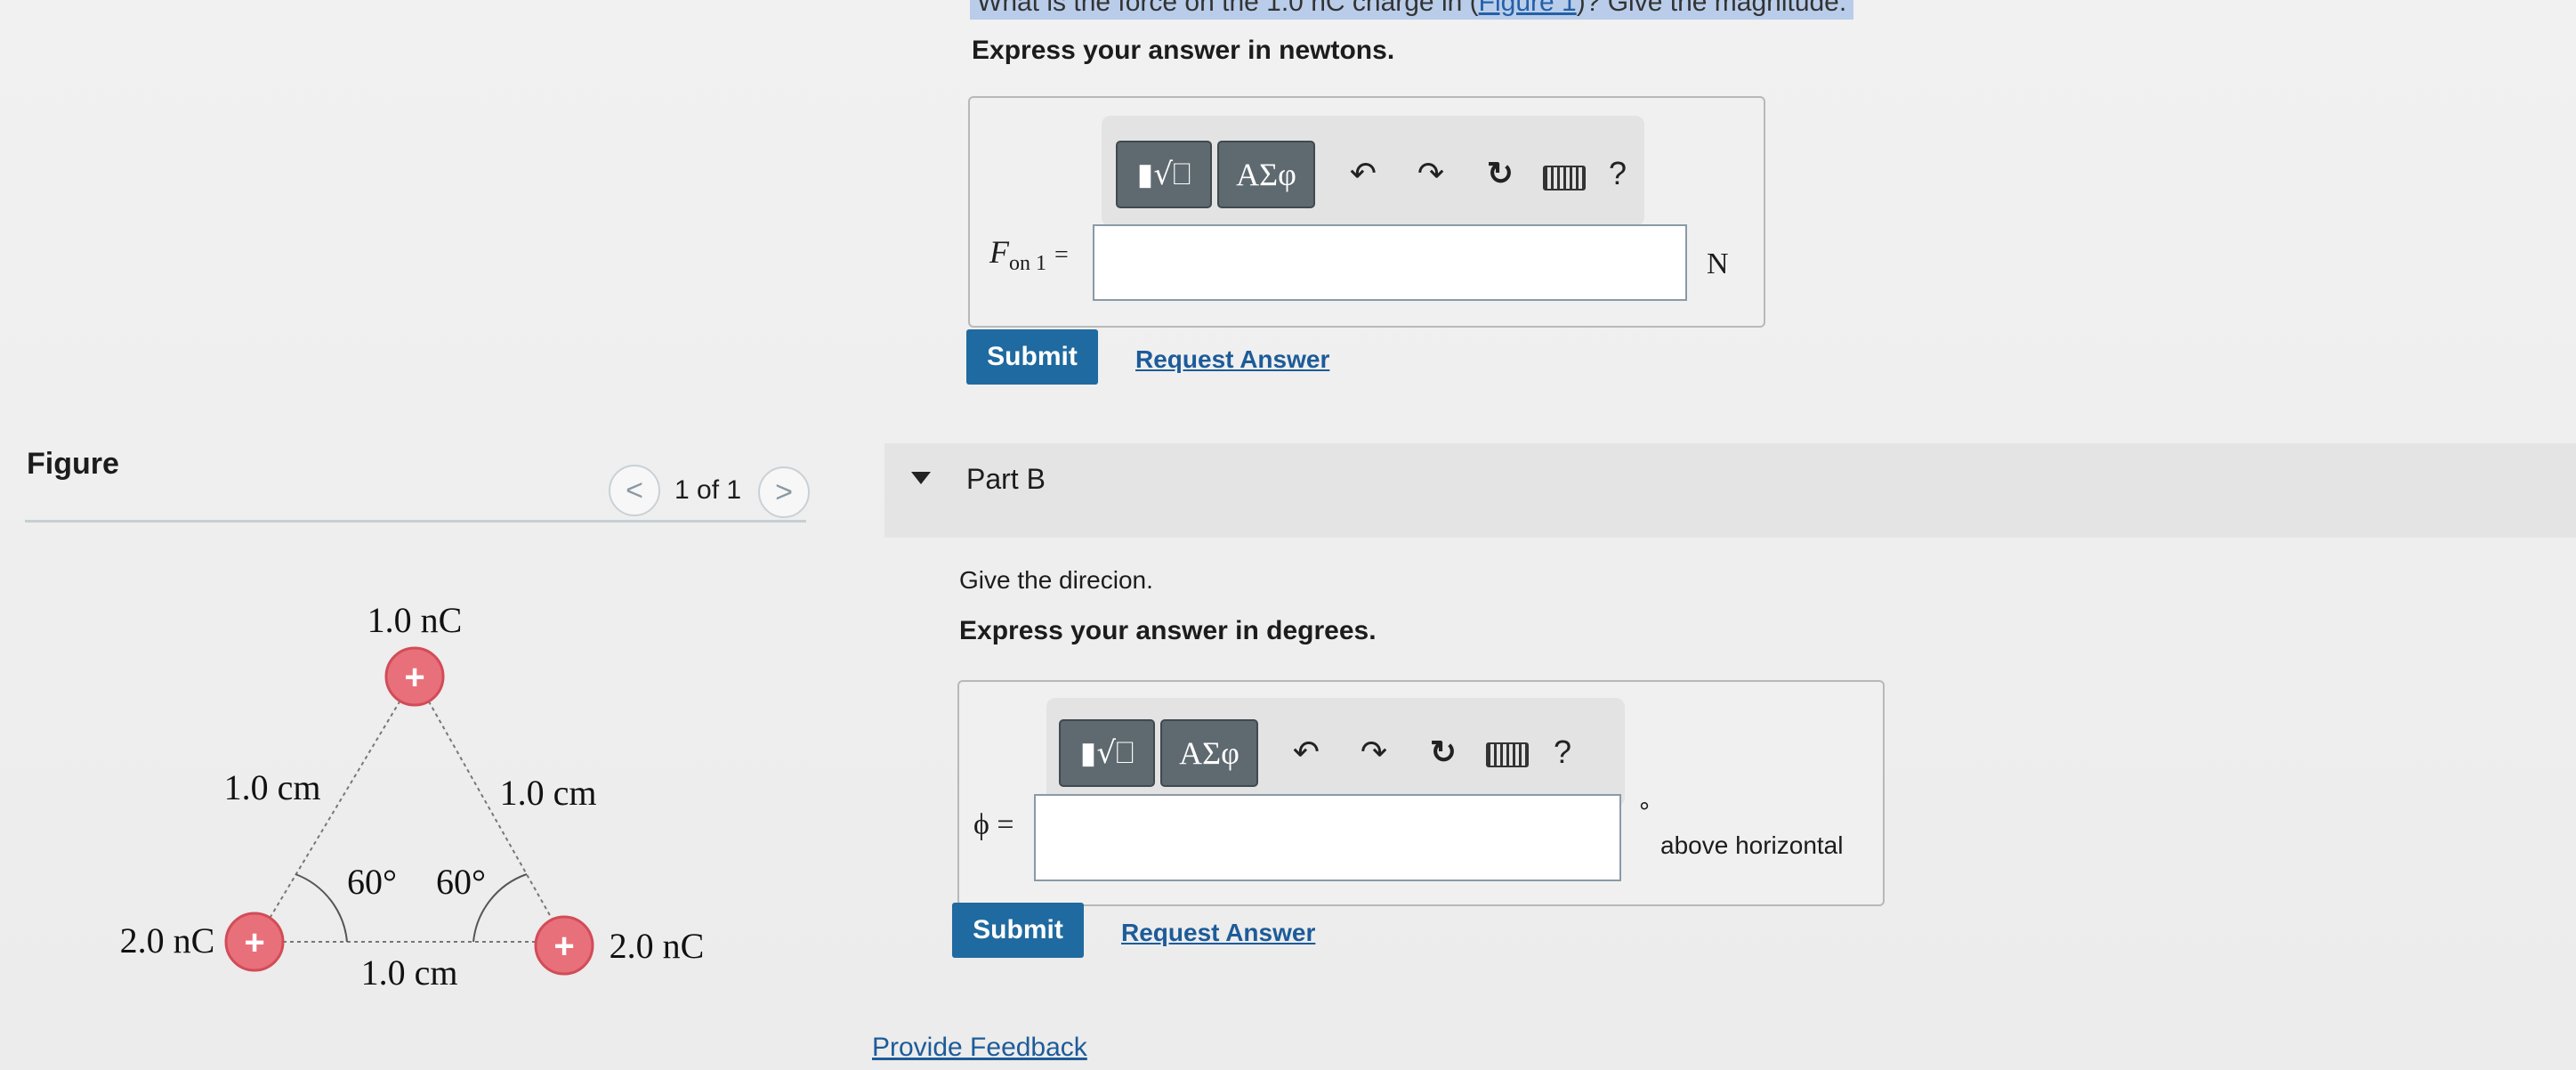 The width and height of the screenshot is (2576, 1070). I want to click on top-charge-label: 1.0 nC, so click(415, 620).